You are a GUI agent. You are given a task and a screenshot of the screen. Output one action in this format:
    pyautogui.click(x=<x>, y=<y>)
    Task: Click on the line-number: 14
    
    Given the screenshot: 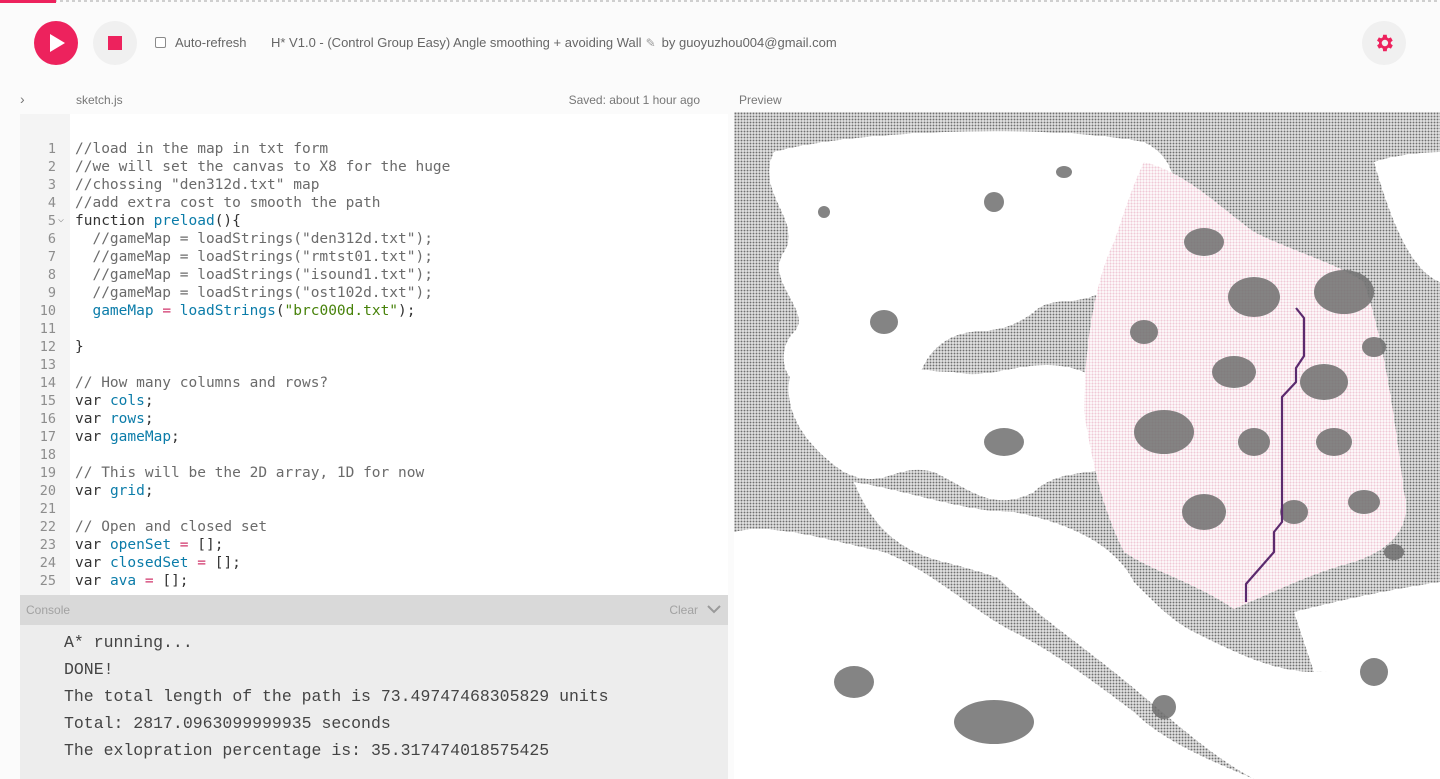 What is the action you would take?
    pyautogui.click(x=47, y=383)
    